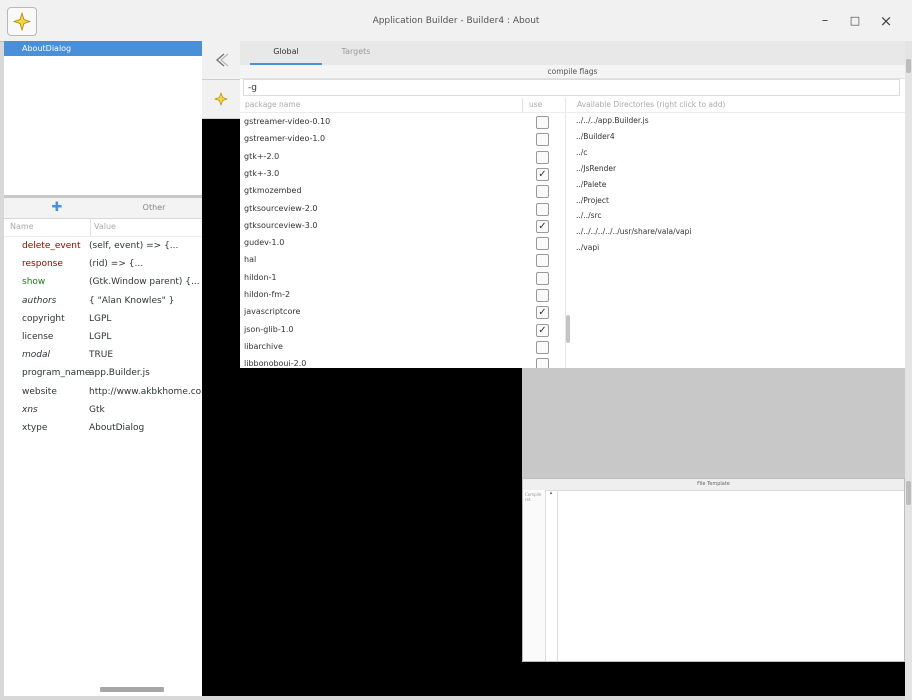 The image size is (912, 700). Describe the element at coordinates (57, 208) in the screenshot. I see `plus-icon: ✚` at that location.